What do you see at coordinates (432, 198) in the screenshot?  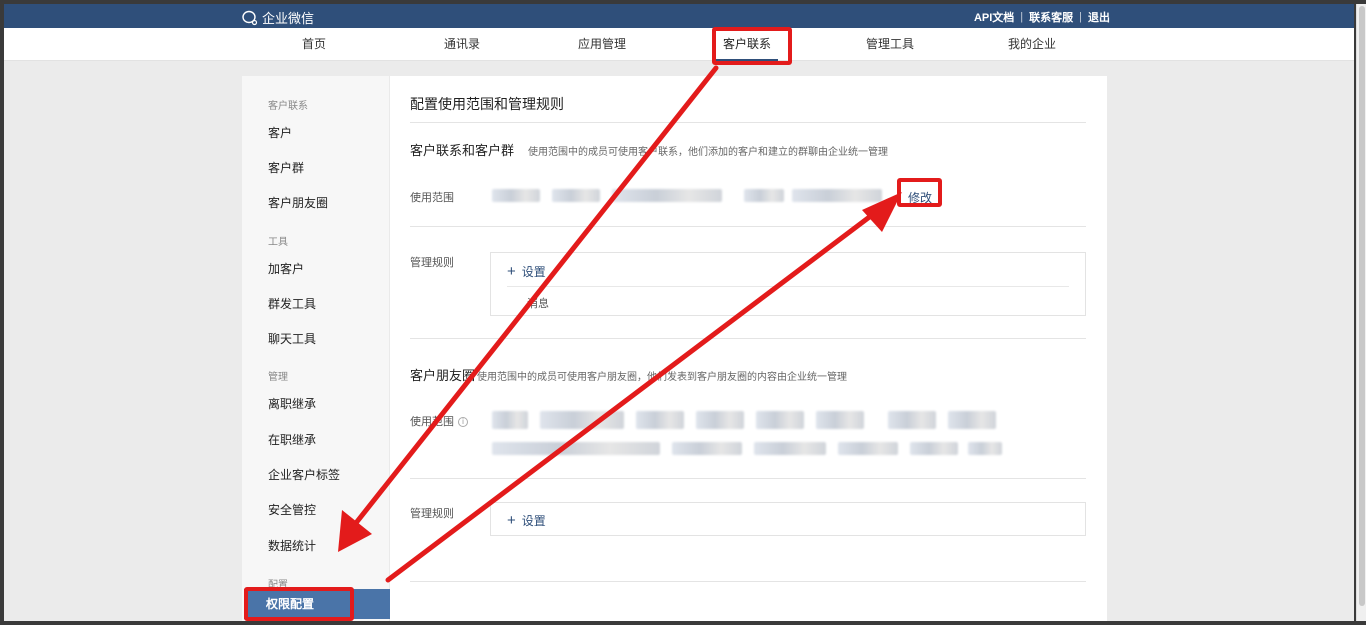 I see `scope-label: 使用范围` at bounding box center [432, 198].